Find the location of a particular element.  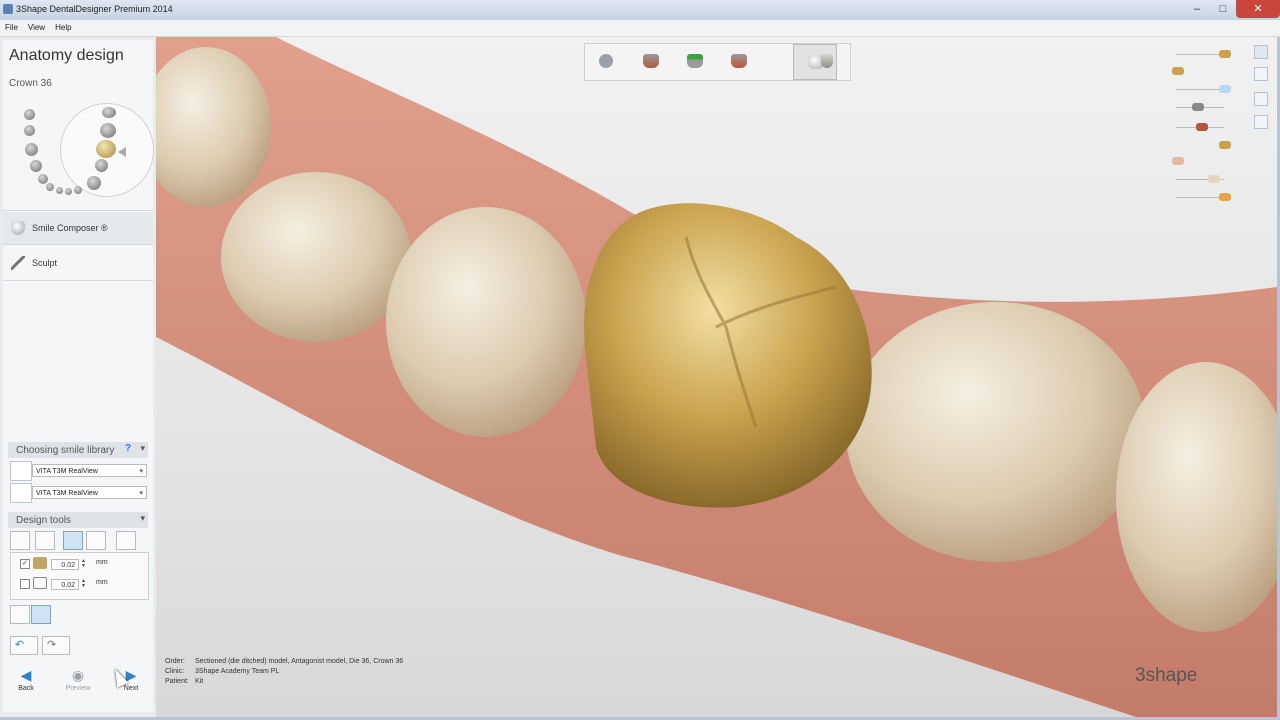

gap-icon is located at coordinates (40, 583).